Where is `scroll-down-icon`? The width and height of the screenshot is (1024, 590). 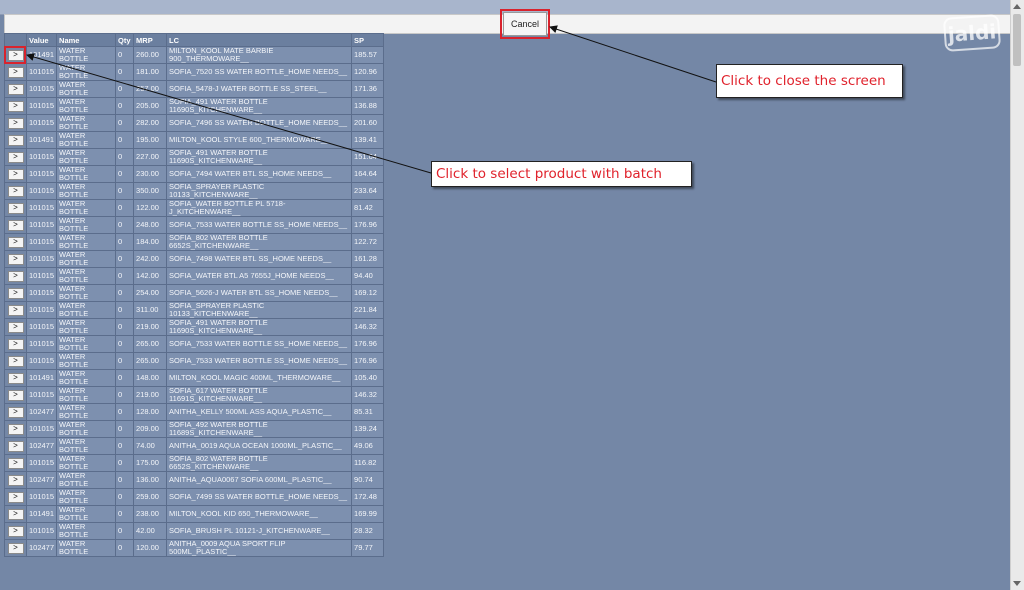 scroll-down-icon is located at coordinates (1017, 583).